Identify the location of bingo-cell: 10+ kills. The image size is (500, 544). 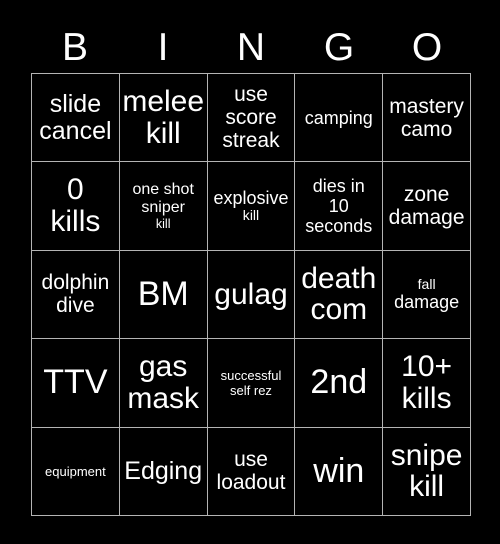
(427, 383).